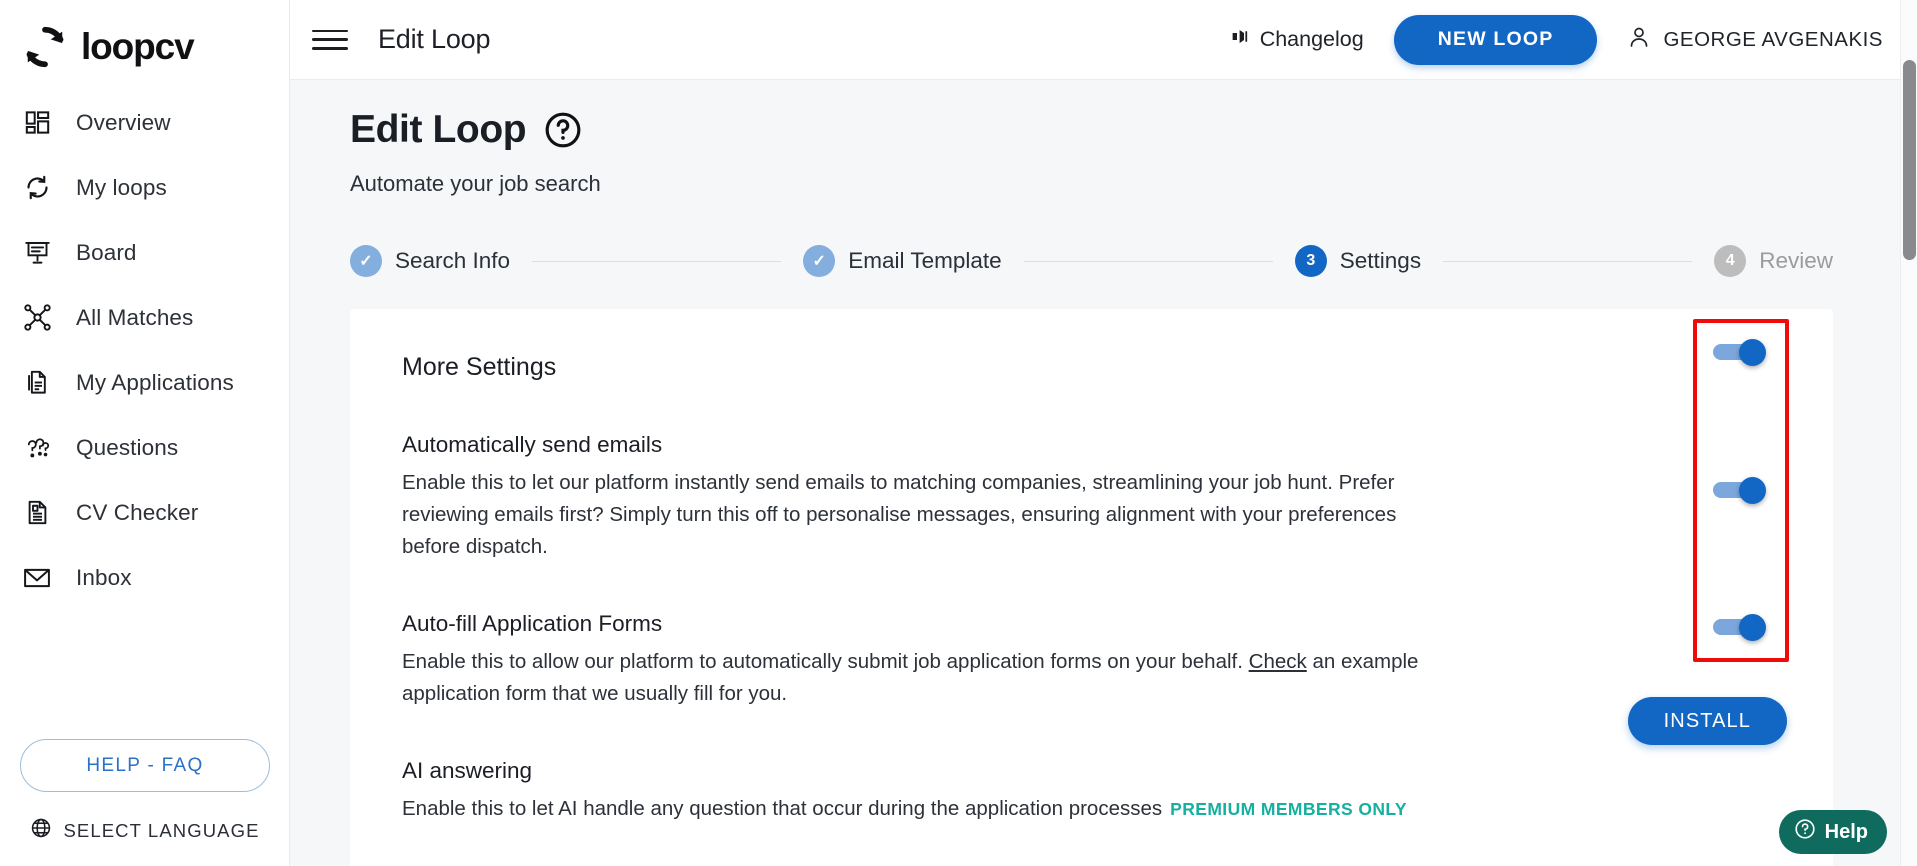 The width and height of the screenshot is (1917, 866). I want to click on sidebar-item-label: CV Checker, so click(137, 512).